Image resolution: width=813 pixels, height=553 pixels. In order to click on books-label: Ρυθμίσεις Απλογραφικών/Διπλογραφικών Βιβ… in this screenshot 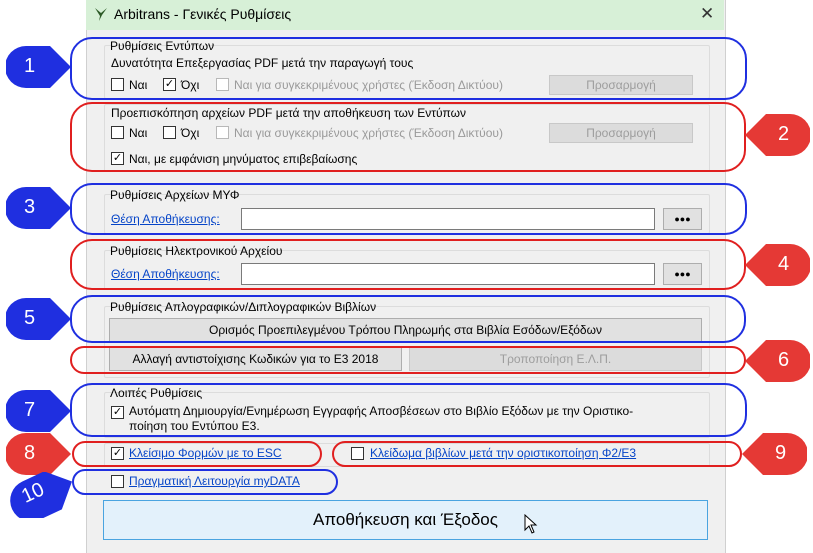, I will do `click(243, 307)`.